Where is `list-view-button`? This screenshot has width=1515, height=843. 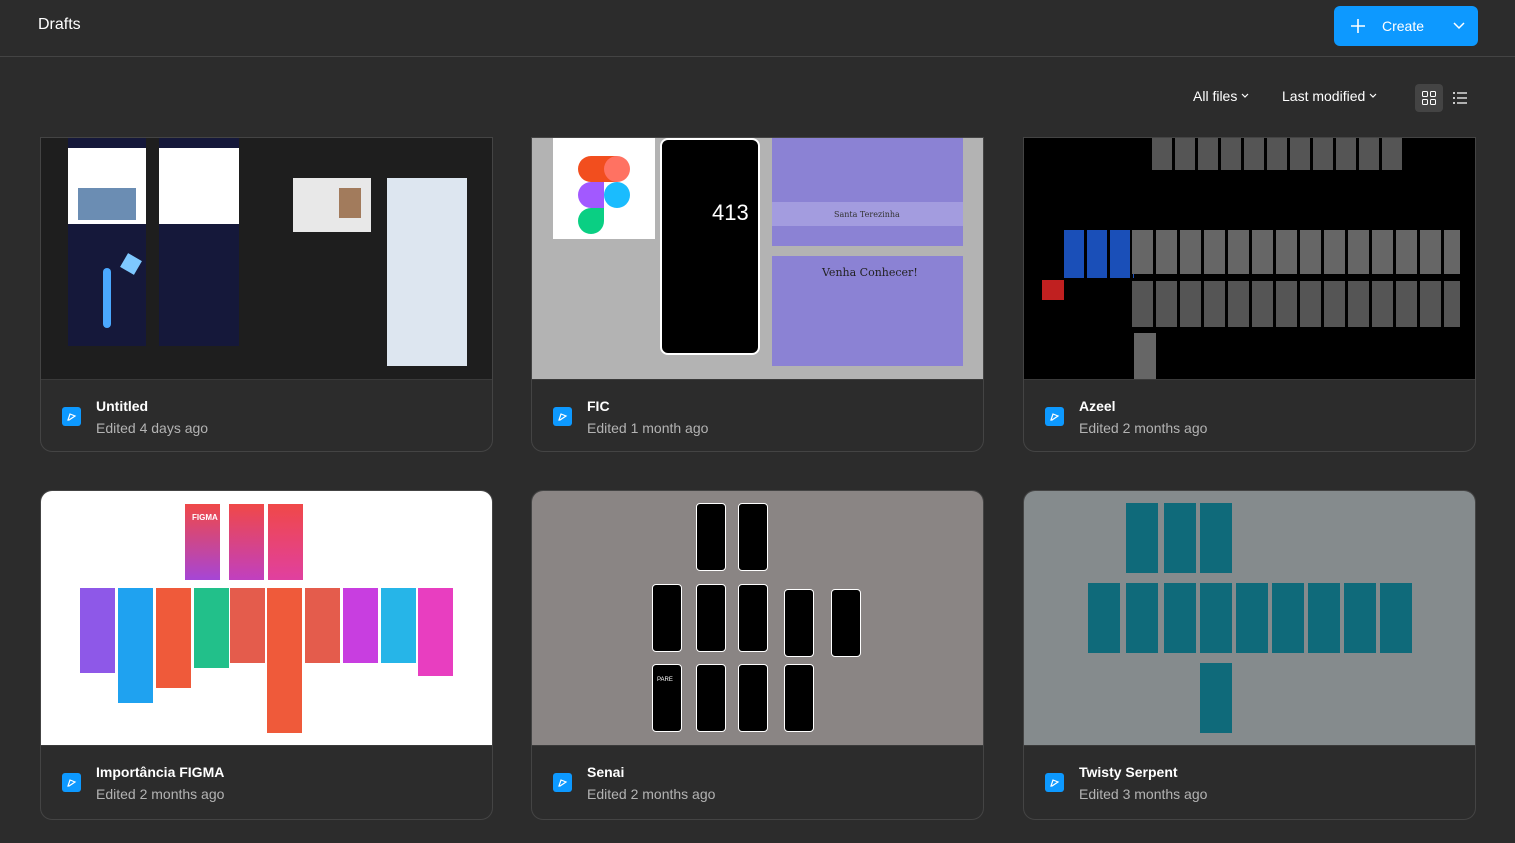 list-view-button is located at coordinates (1460, 98).